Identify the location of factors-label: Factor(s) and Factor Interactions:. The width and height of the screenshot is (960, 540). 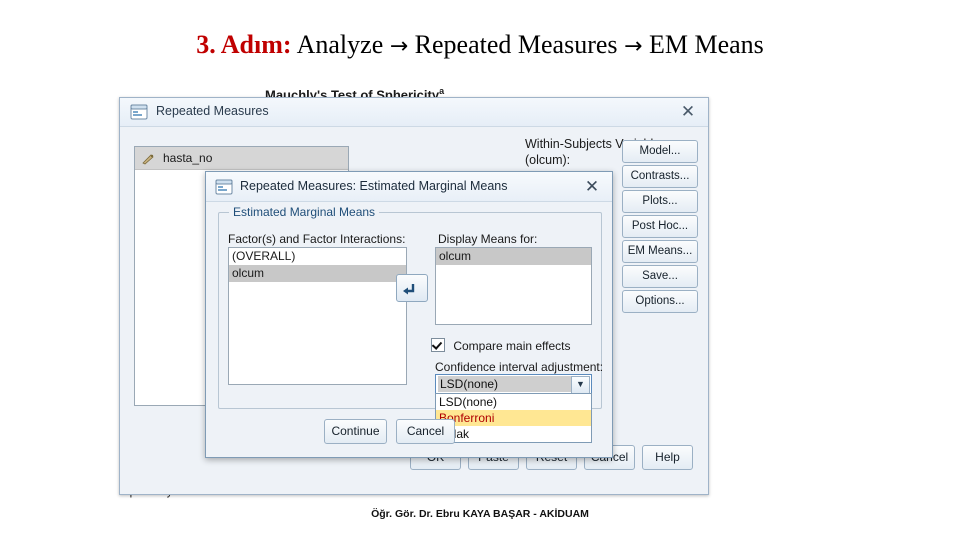
(316, 239).